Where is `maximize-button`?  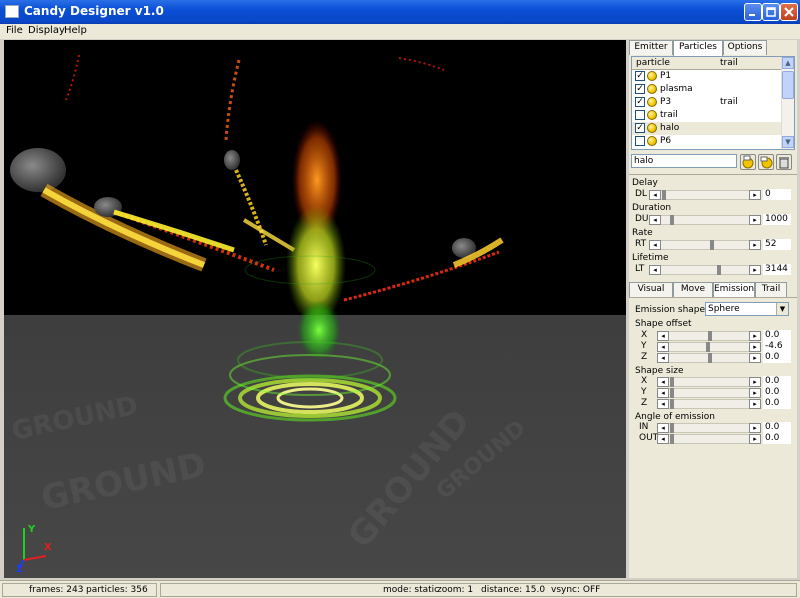
maximize-button is located at coordinates (771, 12).